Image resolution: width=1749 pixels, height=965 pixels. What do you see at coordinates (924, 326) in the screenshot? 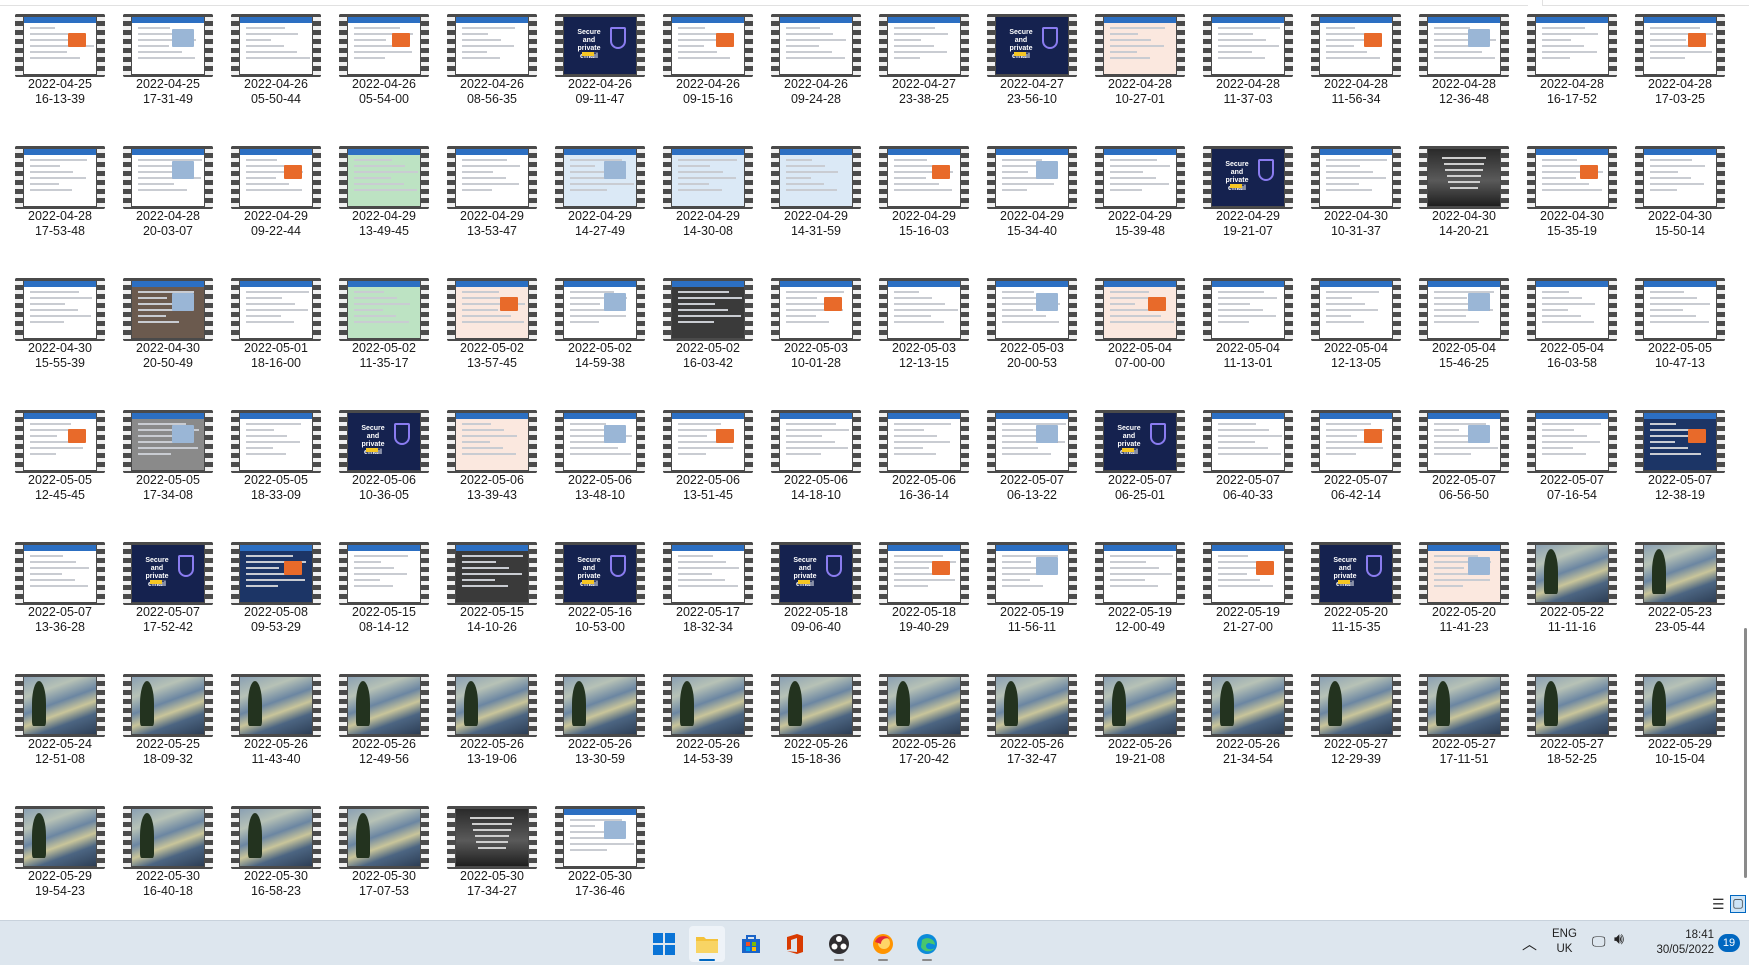
I see `video-file-item: 2022-05-03 12-13-15` at bounding box center [924, 326].